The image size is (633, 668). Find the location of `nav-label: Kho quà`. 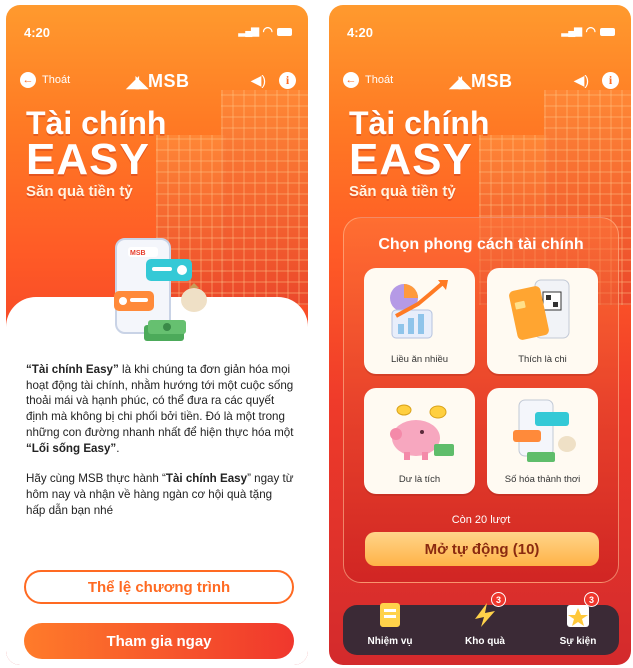

nav-label: Kho quà is located at coordinates (485, 641).